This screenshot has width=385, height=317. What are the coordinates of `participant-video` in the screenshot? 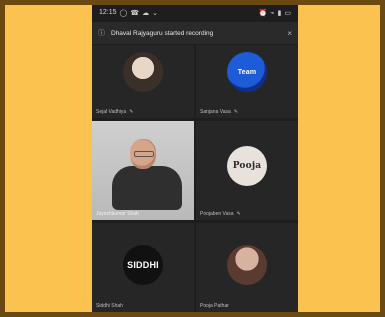 It's located at (143, 170).